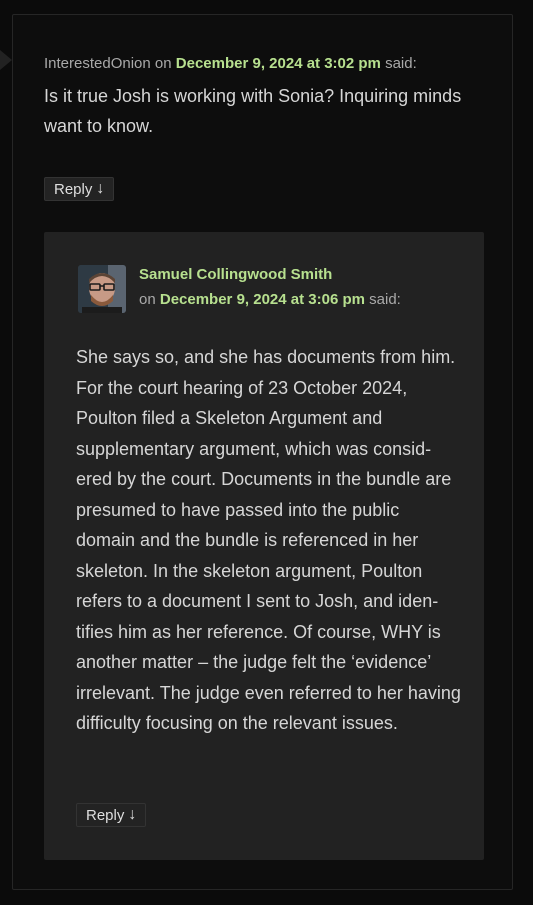  I want to click on reply-button: Reply ↓, so click(79, 189).